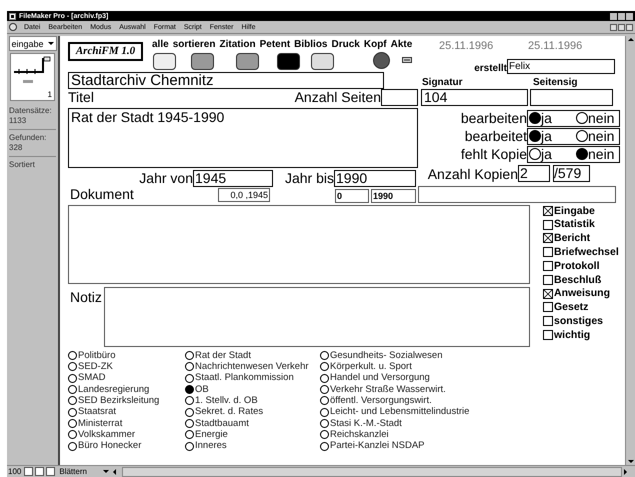 The image size is (635, 477). I want to click on zoom-level: 100, so click(14, 472).